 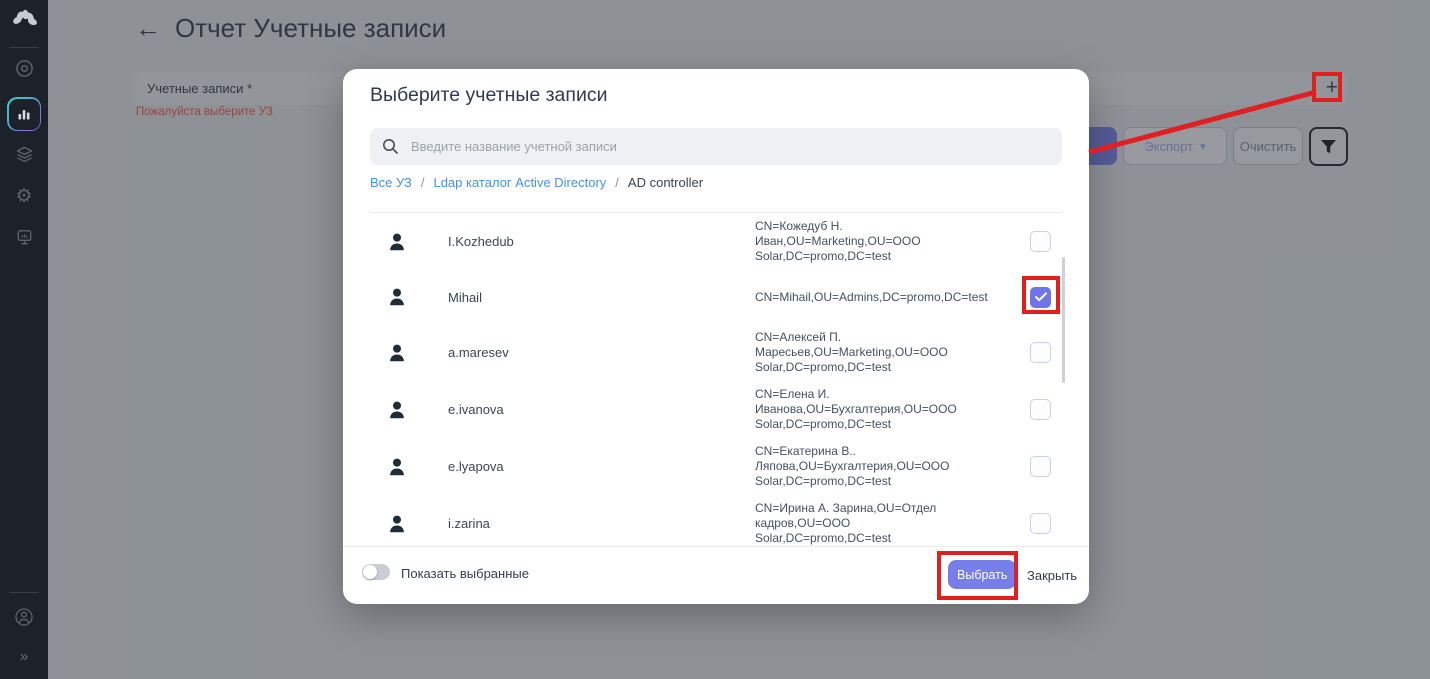 I want to click on app-logo, so click(x=24, y=23).